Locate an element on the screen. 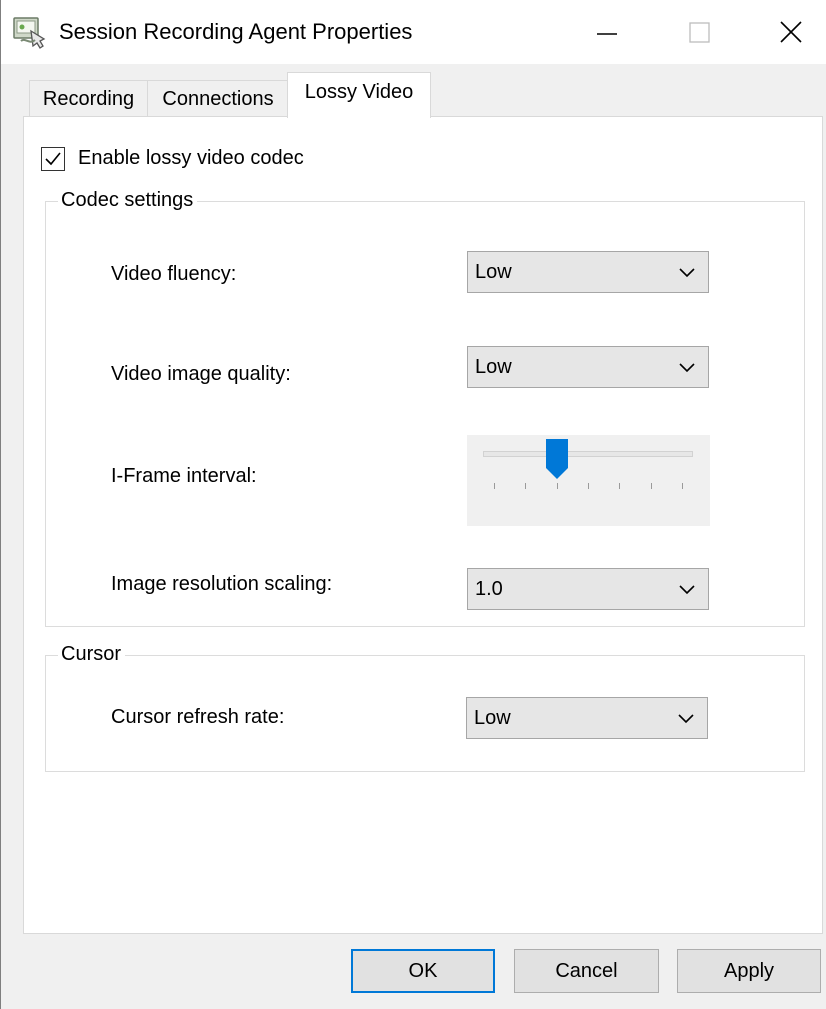 The height and width of the screenshot is (1009, 826). image-resolution-scaling-select: 1.0 is located at coordinates (588, 589).